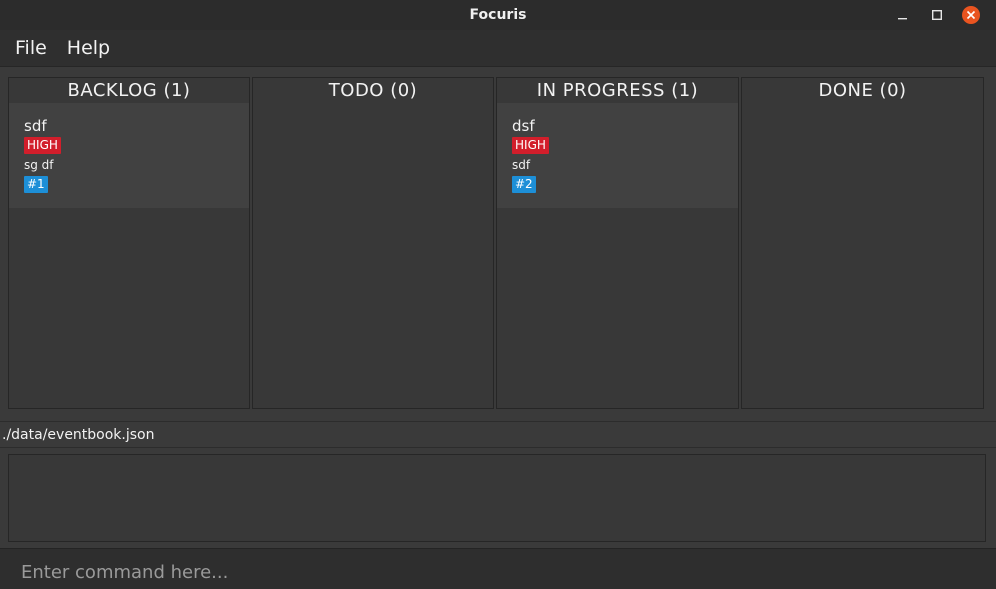 This screenshot has width=996, height=589. What do you see at coordinates (497, 498) in the screenshot?
I see `result-display` at bounding box center [497, 498].